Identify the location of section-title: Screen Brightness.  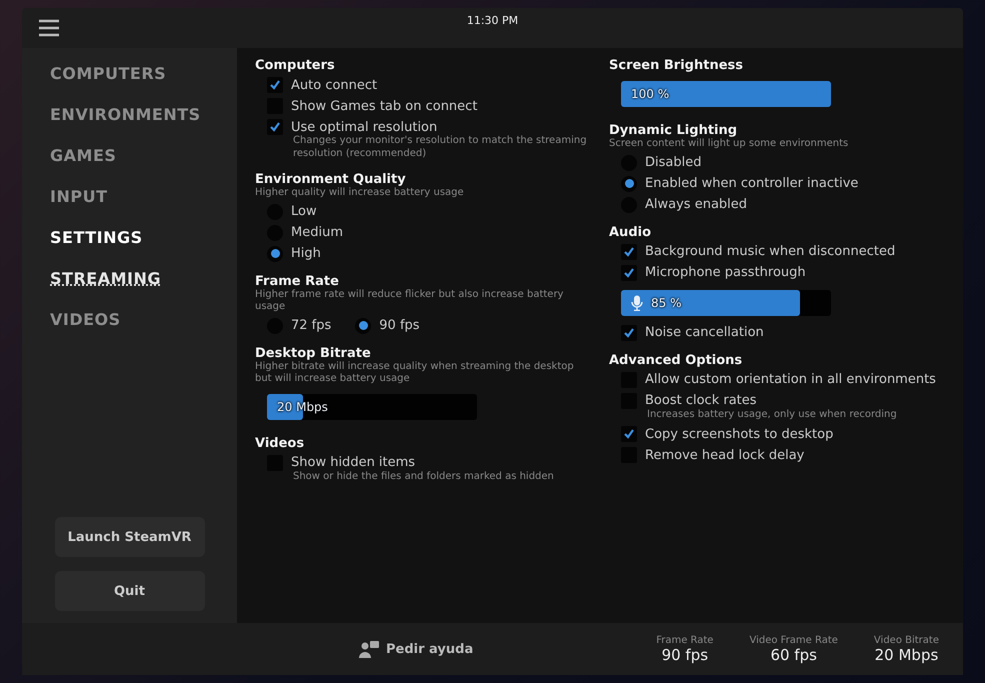
(676, 65).